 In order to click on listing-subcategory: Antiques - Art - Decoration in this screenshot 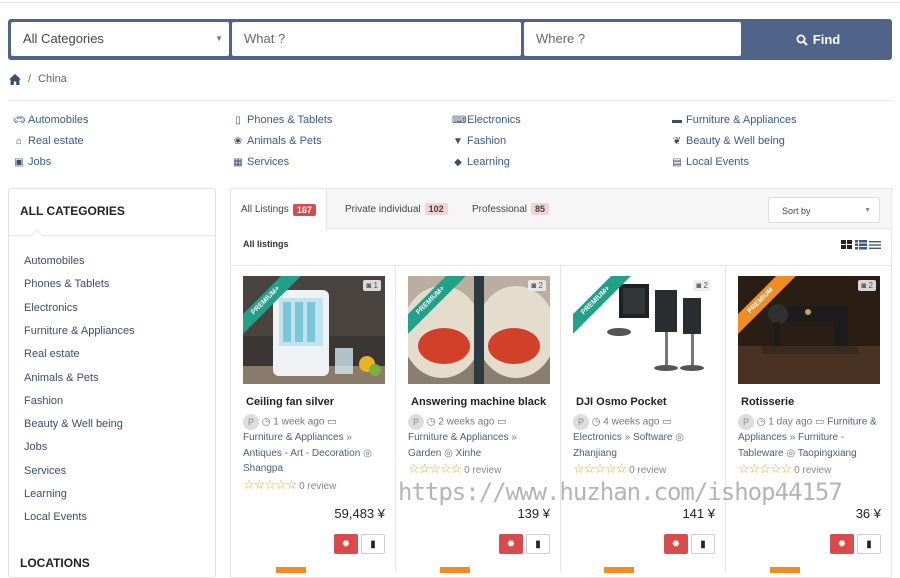, I will do `click(301, 453)`.